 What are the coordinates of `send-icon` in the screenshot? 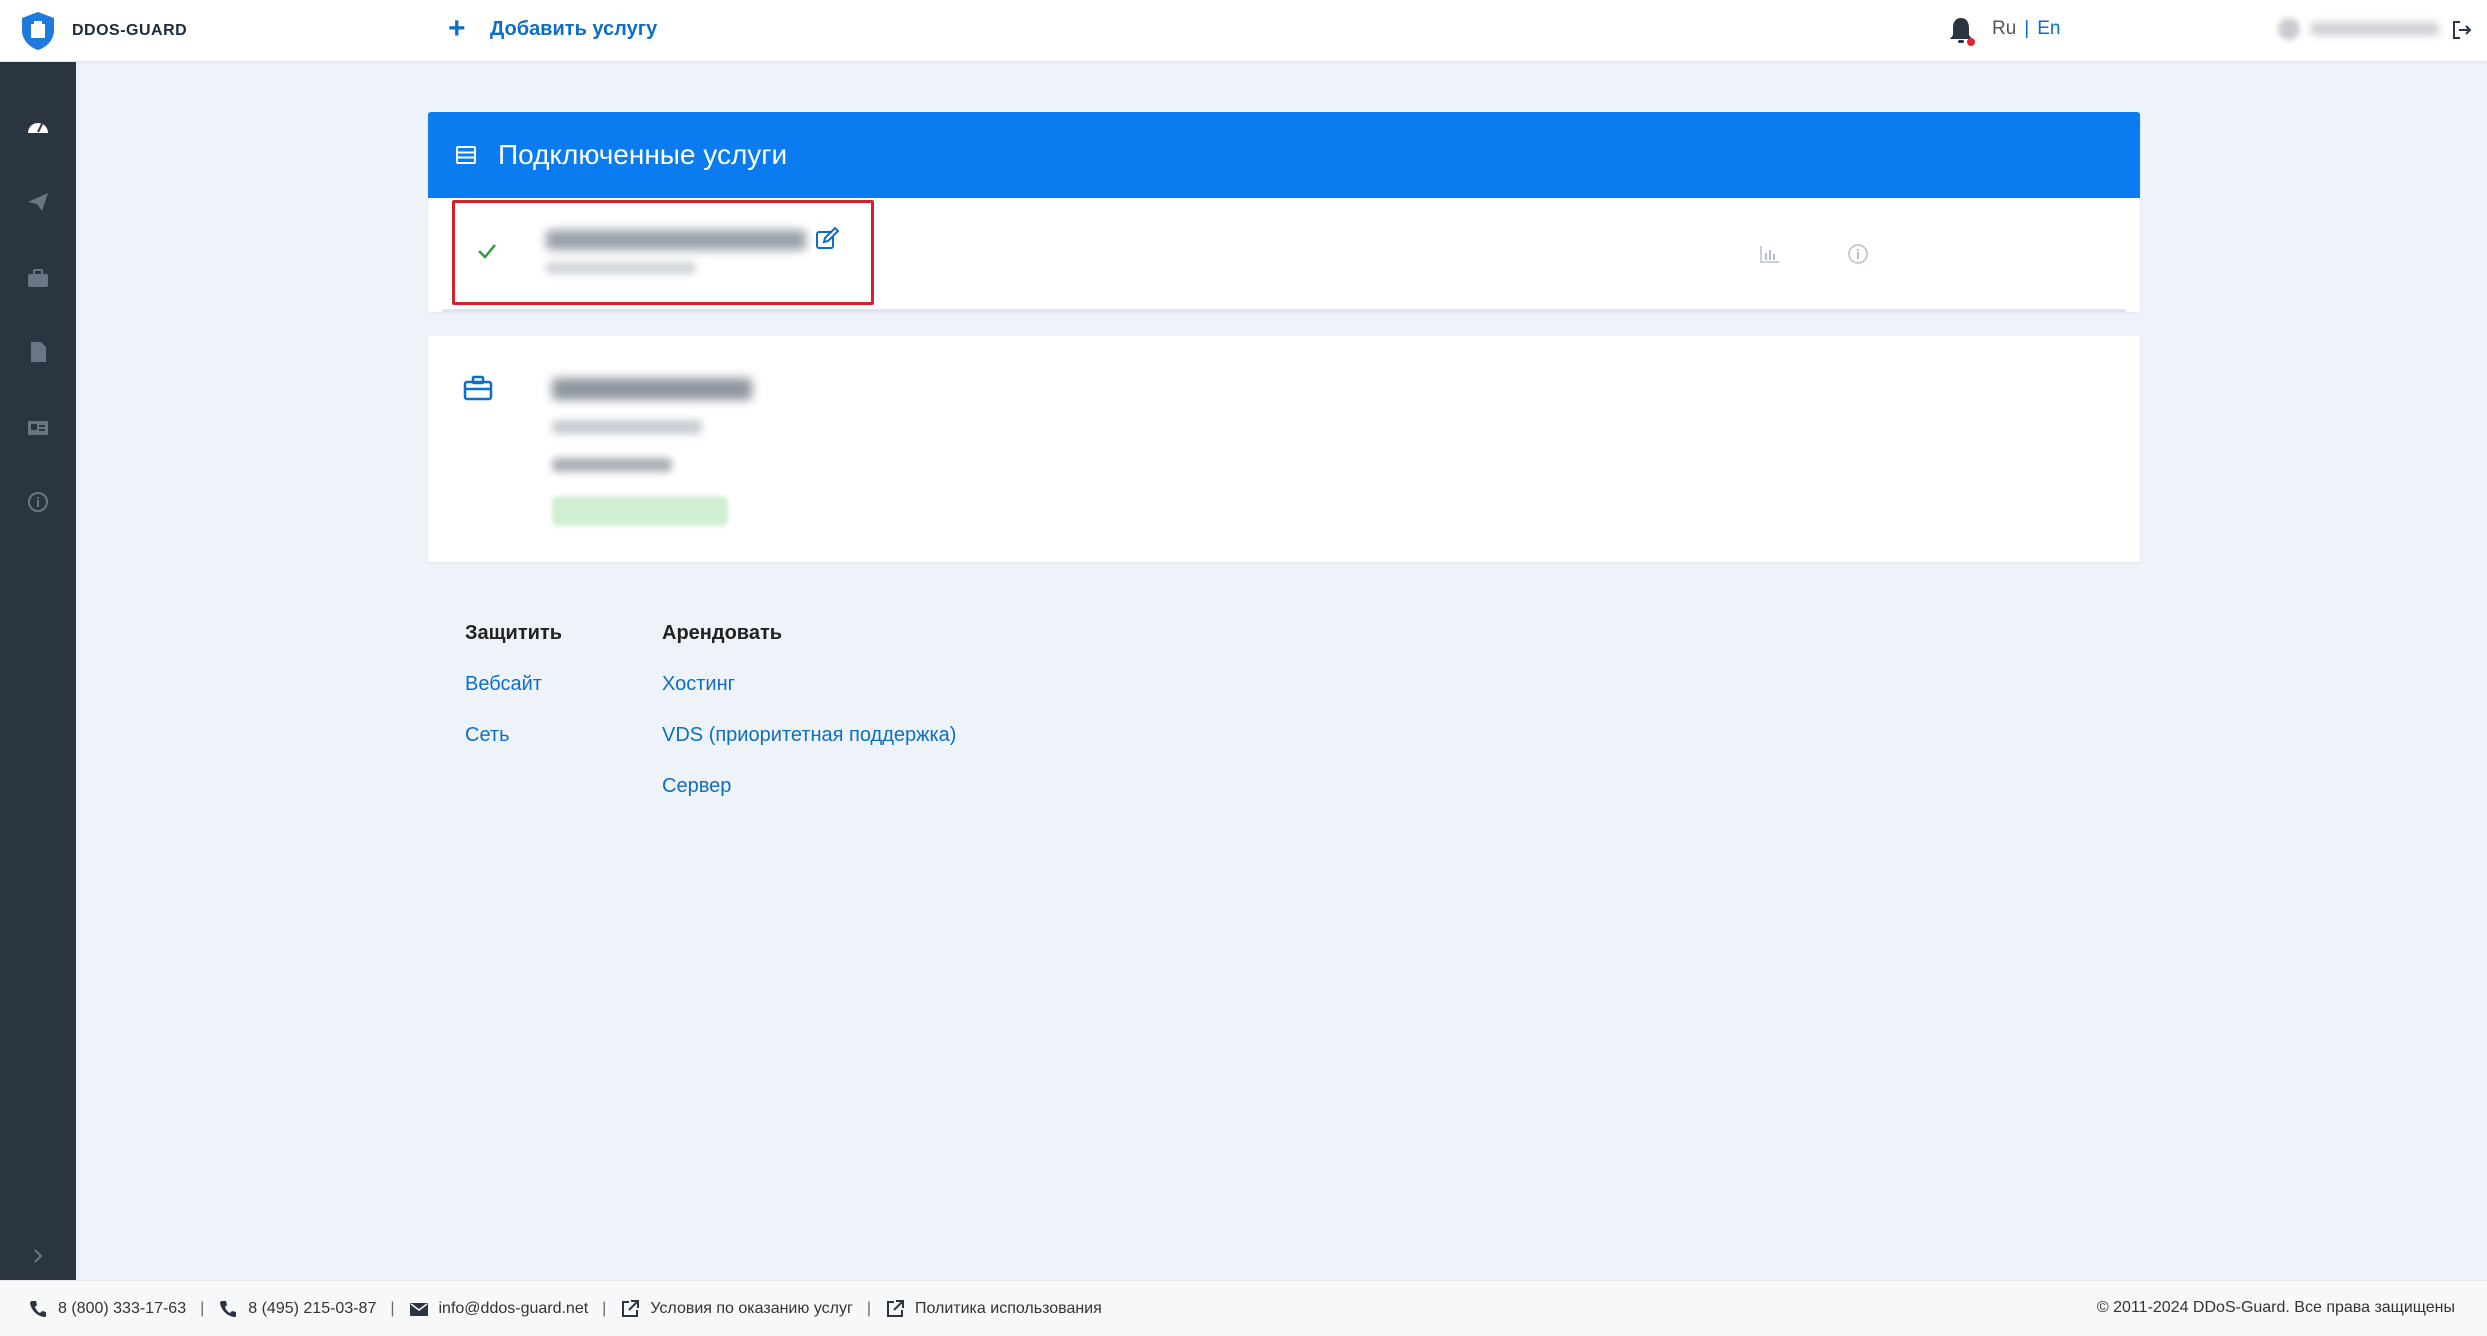 It's located at (38, 202).